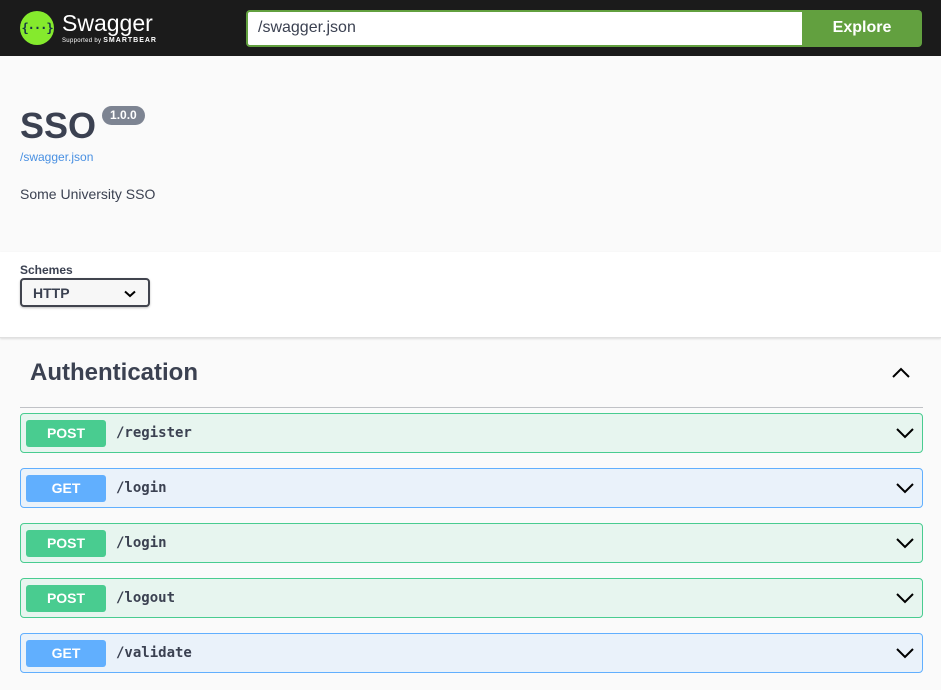  What do you see at coordinates (154, 433) in the screenshot?
I see `operation-path: /register` at bounding box center [154, 433].